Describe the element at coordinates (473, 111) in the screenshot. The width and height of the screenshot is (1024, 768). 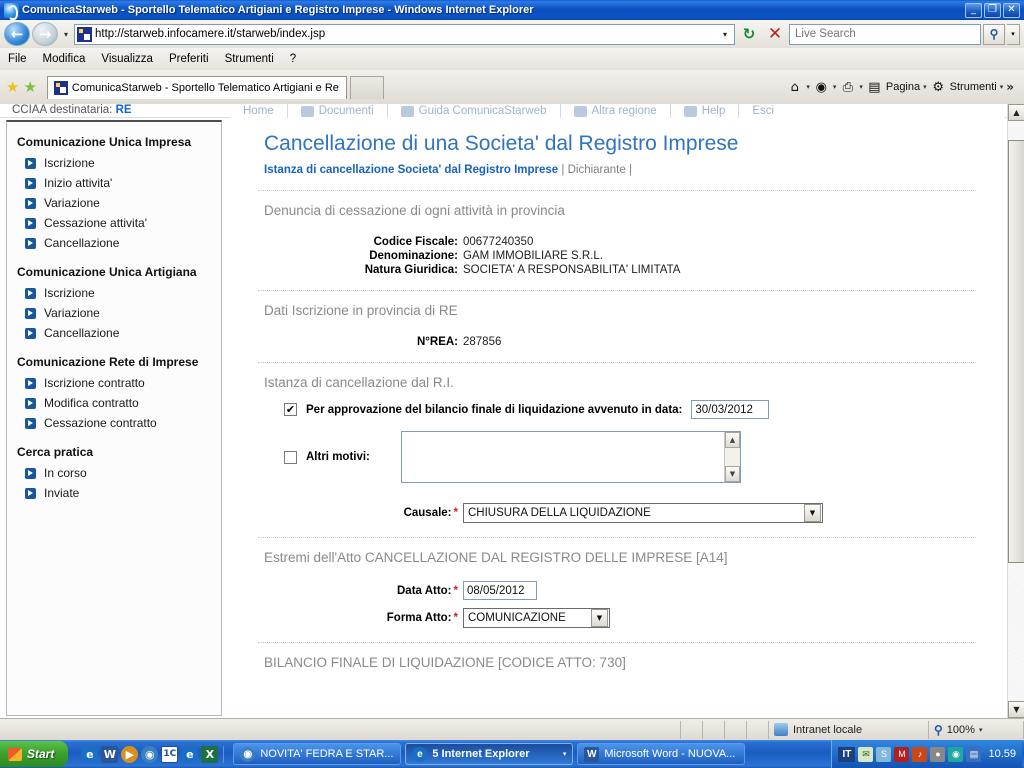
I see `topnav-guida: Guida ComunicaStarweb` at that location.